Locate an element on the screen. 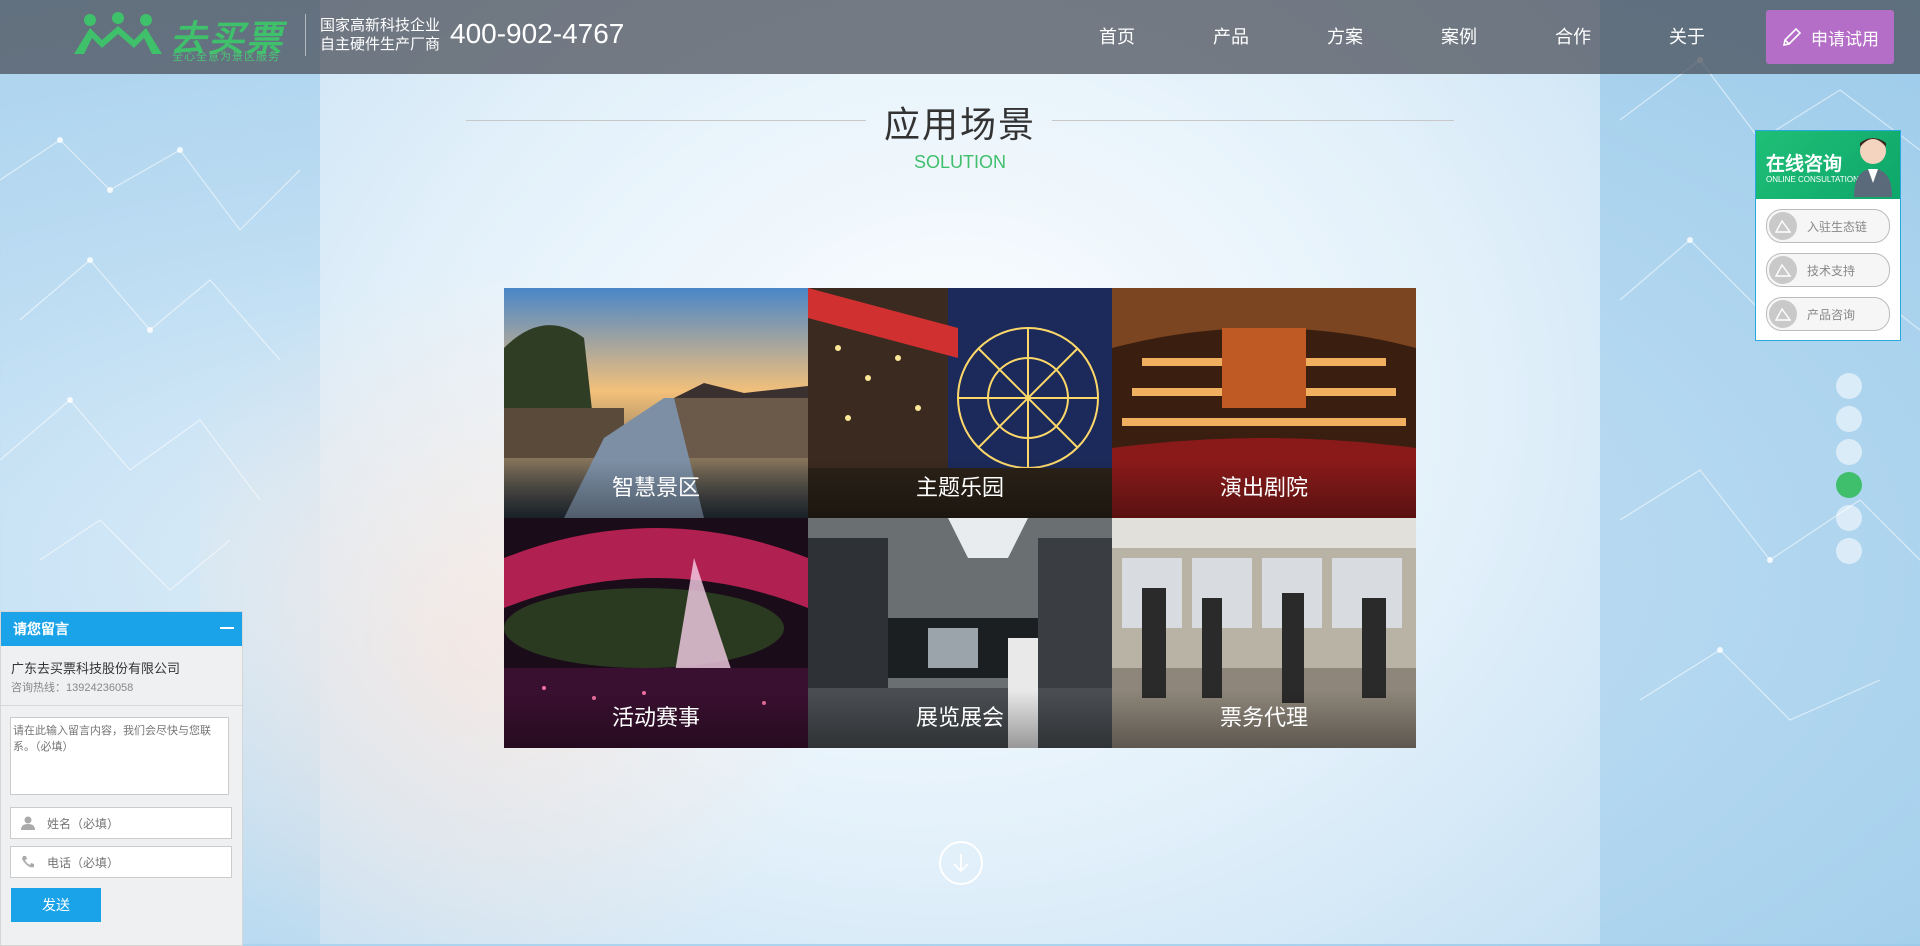 The image size is (1920, 946). tagline-line-1: 国家高新科技企业 is located at coordinates (380, 25).